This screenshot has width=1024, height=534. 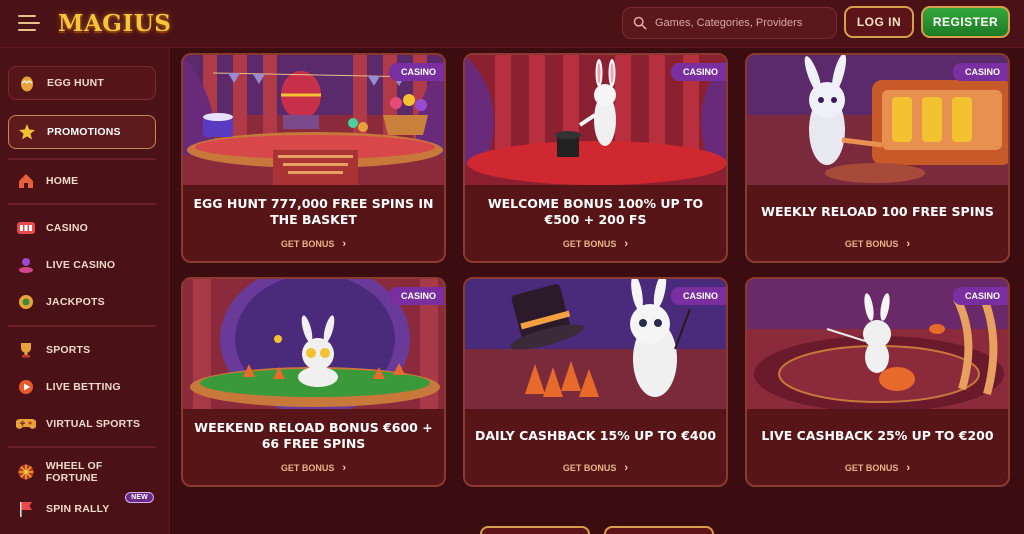 What do you see at coordinates (76, 83) in the screenshot?
I see `sidebar-item-label: EGG HUNT` at bounding box center [76, 83].